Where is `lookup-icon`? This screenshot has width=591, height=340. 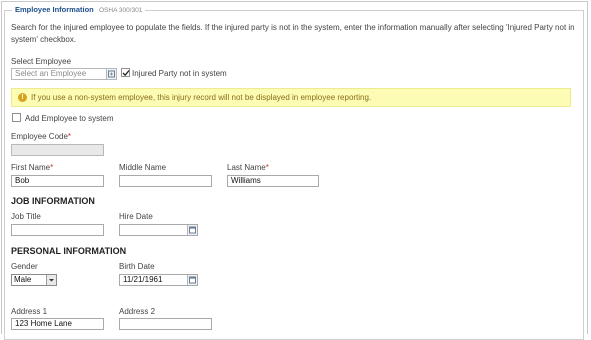 lookup-icon is located at coordinates (111, 74).